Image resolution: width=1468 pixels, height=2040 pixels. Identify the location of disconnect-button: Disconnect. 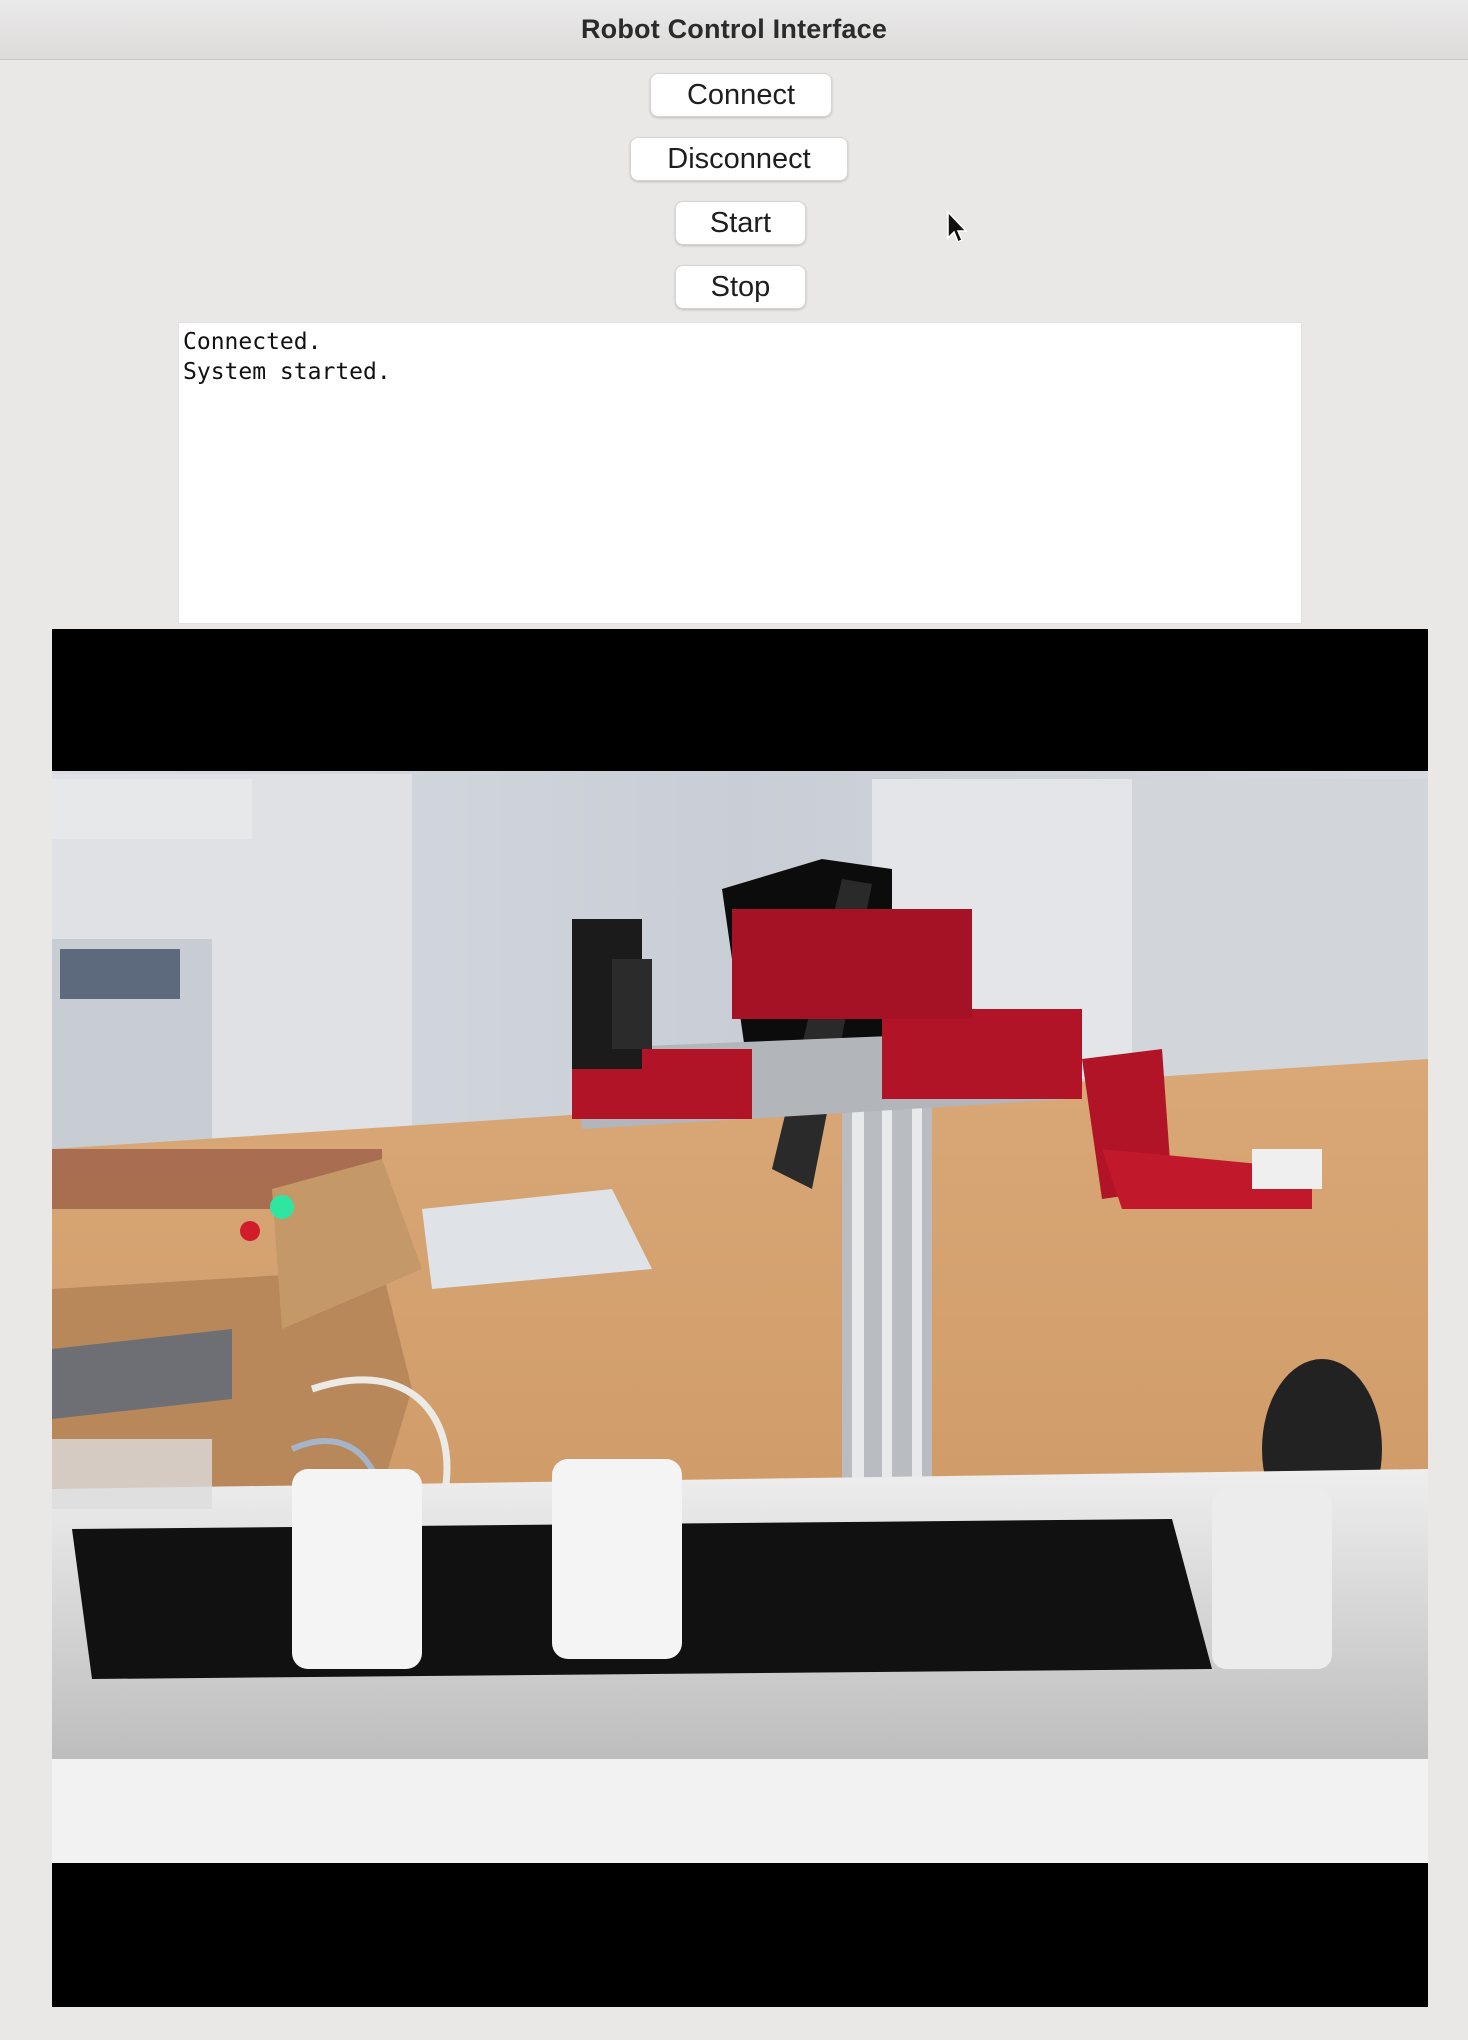
(739, 159).